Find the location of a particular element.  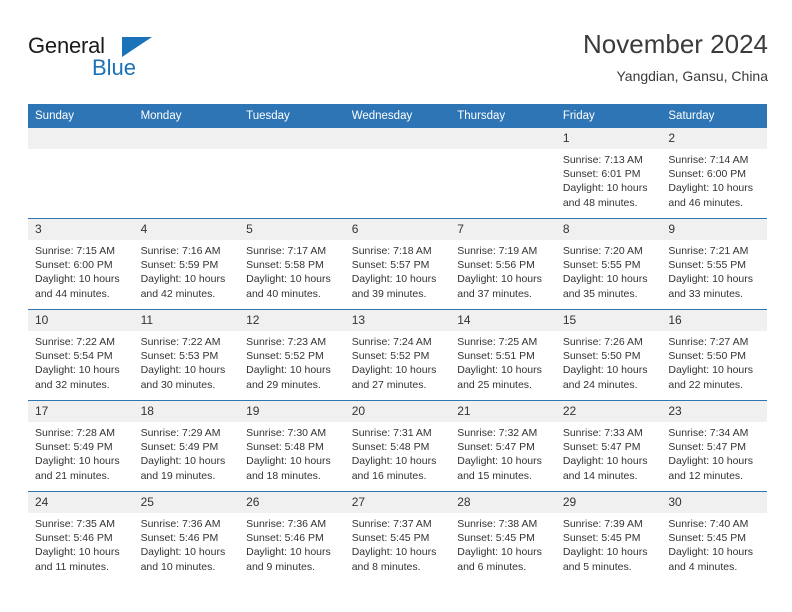

sunset-text: Sunset: 5:47 PM is located at coordinates (601, 447).